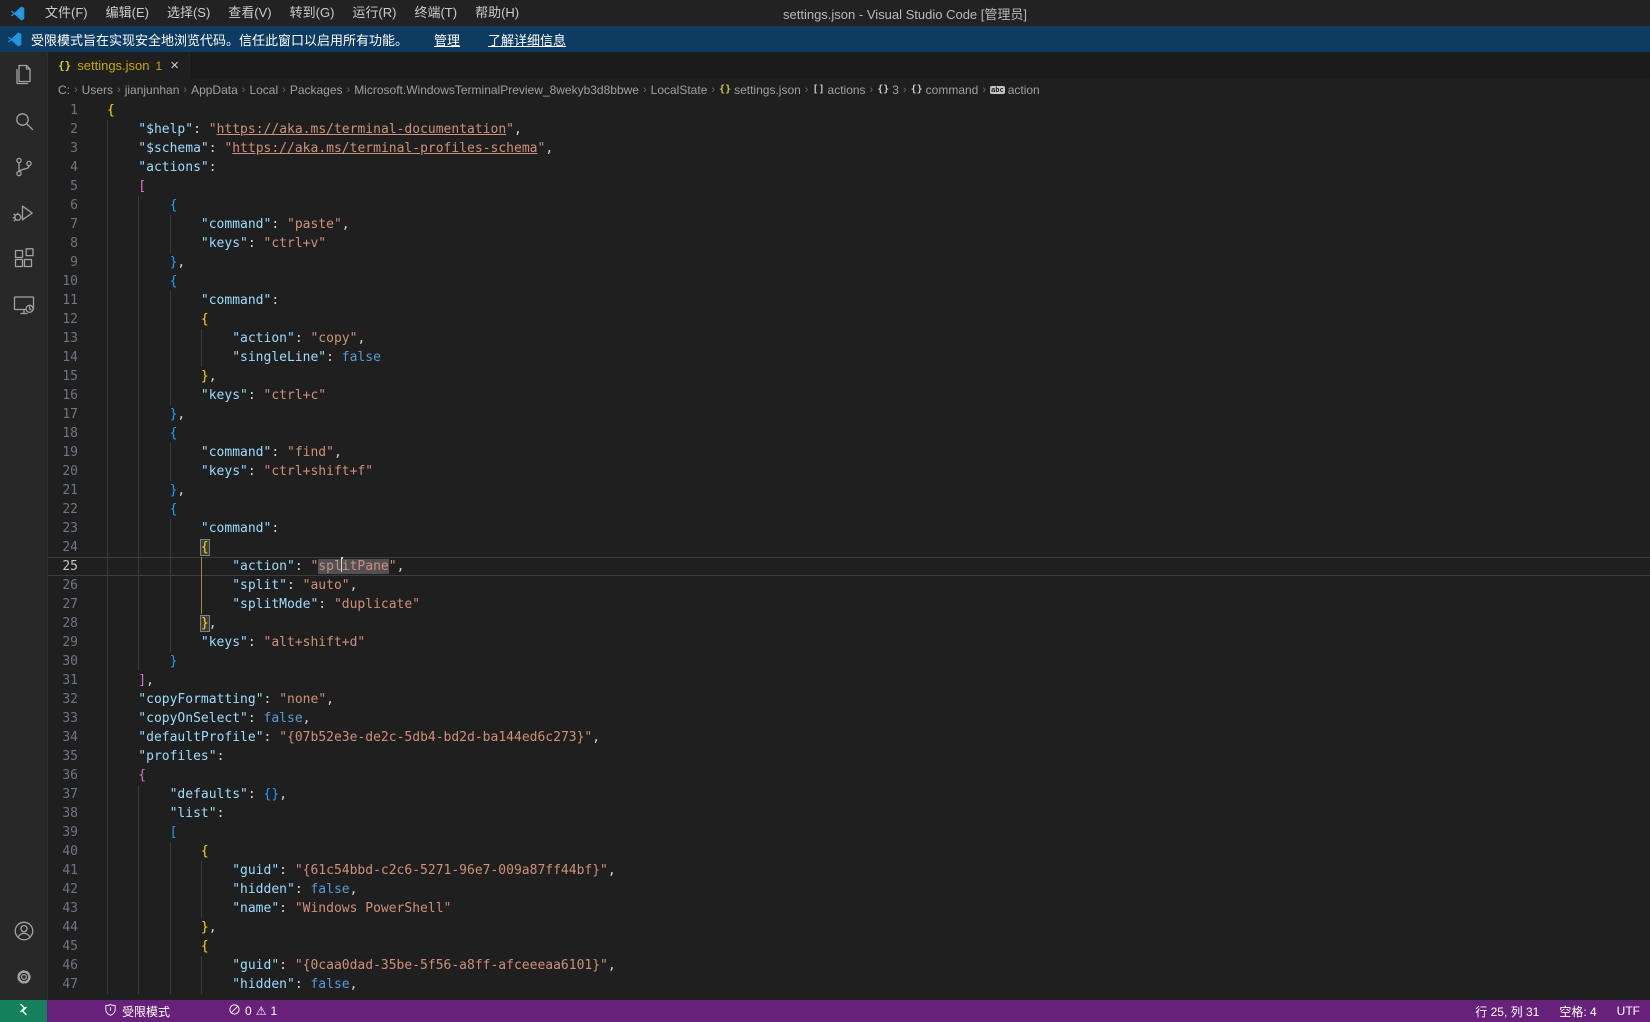 The width and height of the screenshot is (1650, 1022). I want to click on code-line-44: 44},, so click(849, 927).